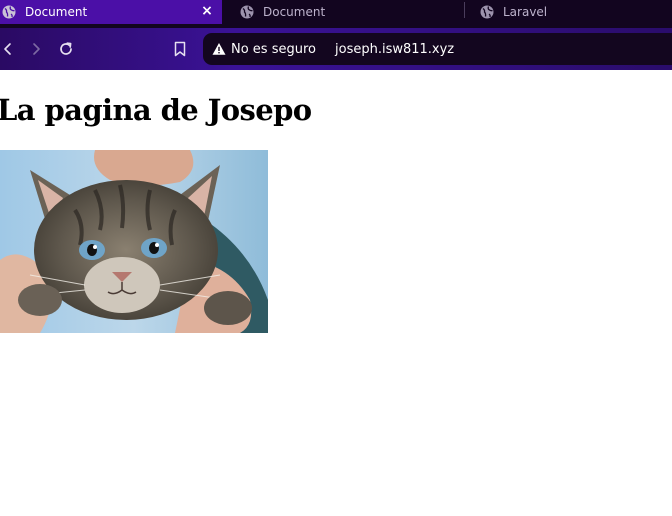  I want to click on page-heading: La pagina de Josepo, so click(156, 110).